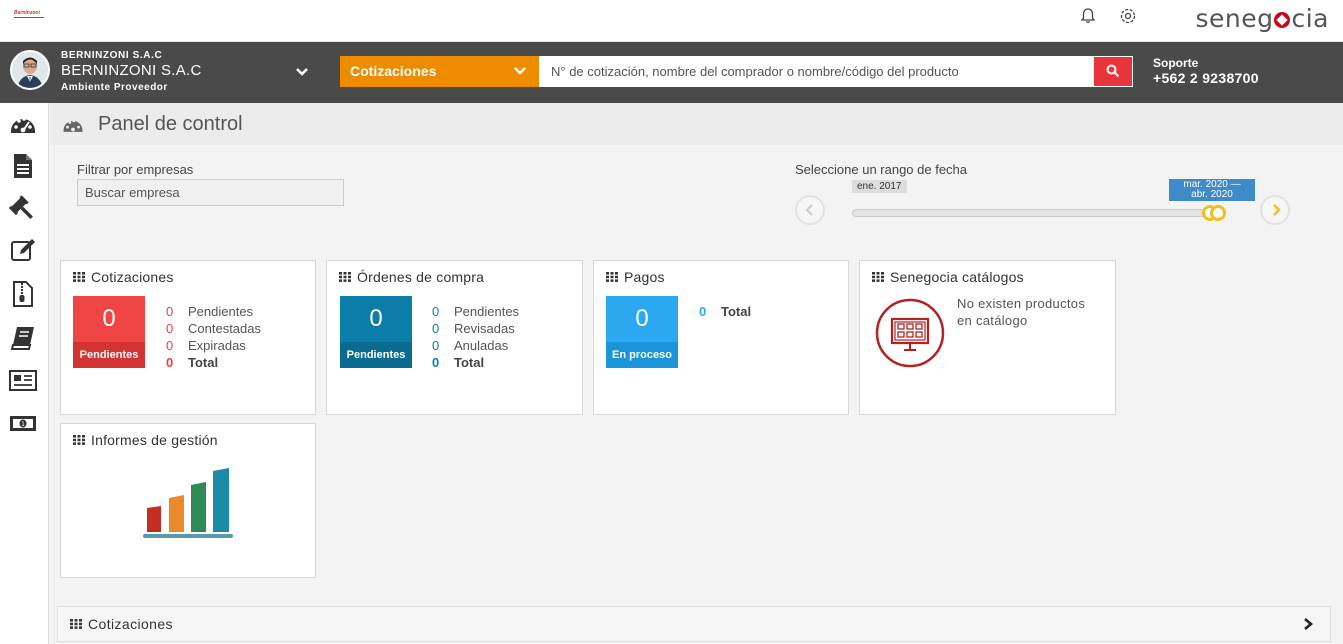  What do you see at coordinates (23, 338) in the screenshot?
I see `book-icon` at bounding box center [23, 338].